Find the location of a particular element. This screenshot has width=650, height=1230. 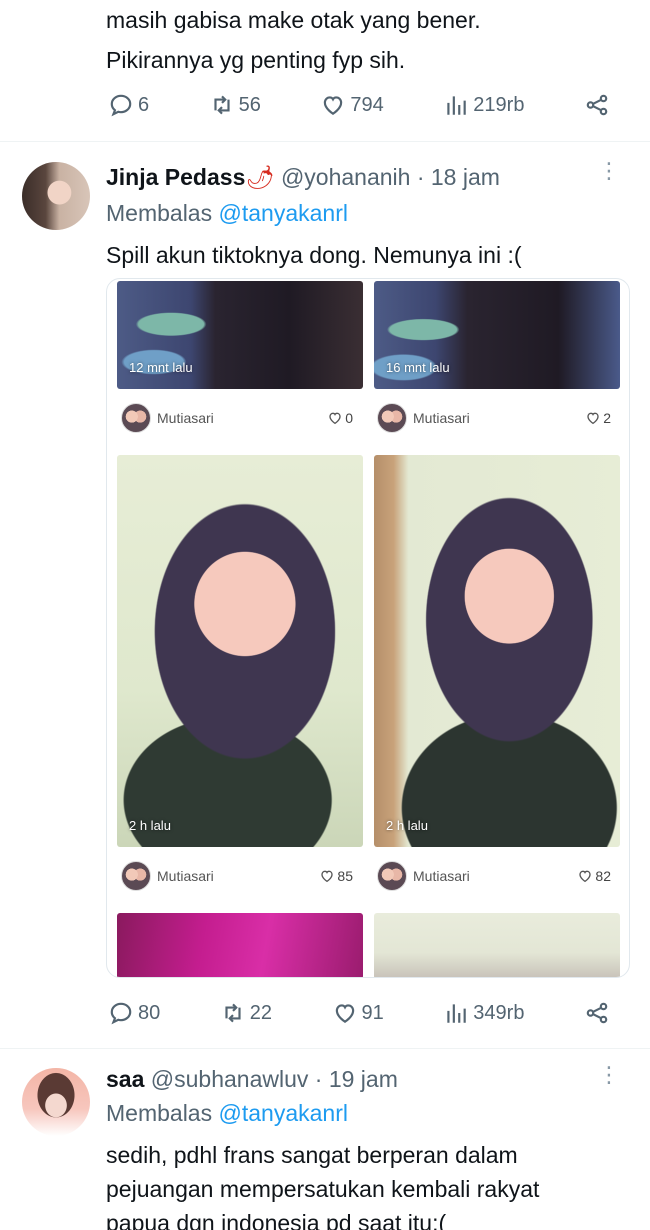

tile-meta: Mutiasari 0 is located at coordinates (240, 418).